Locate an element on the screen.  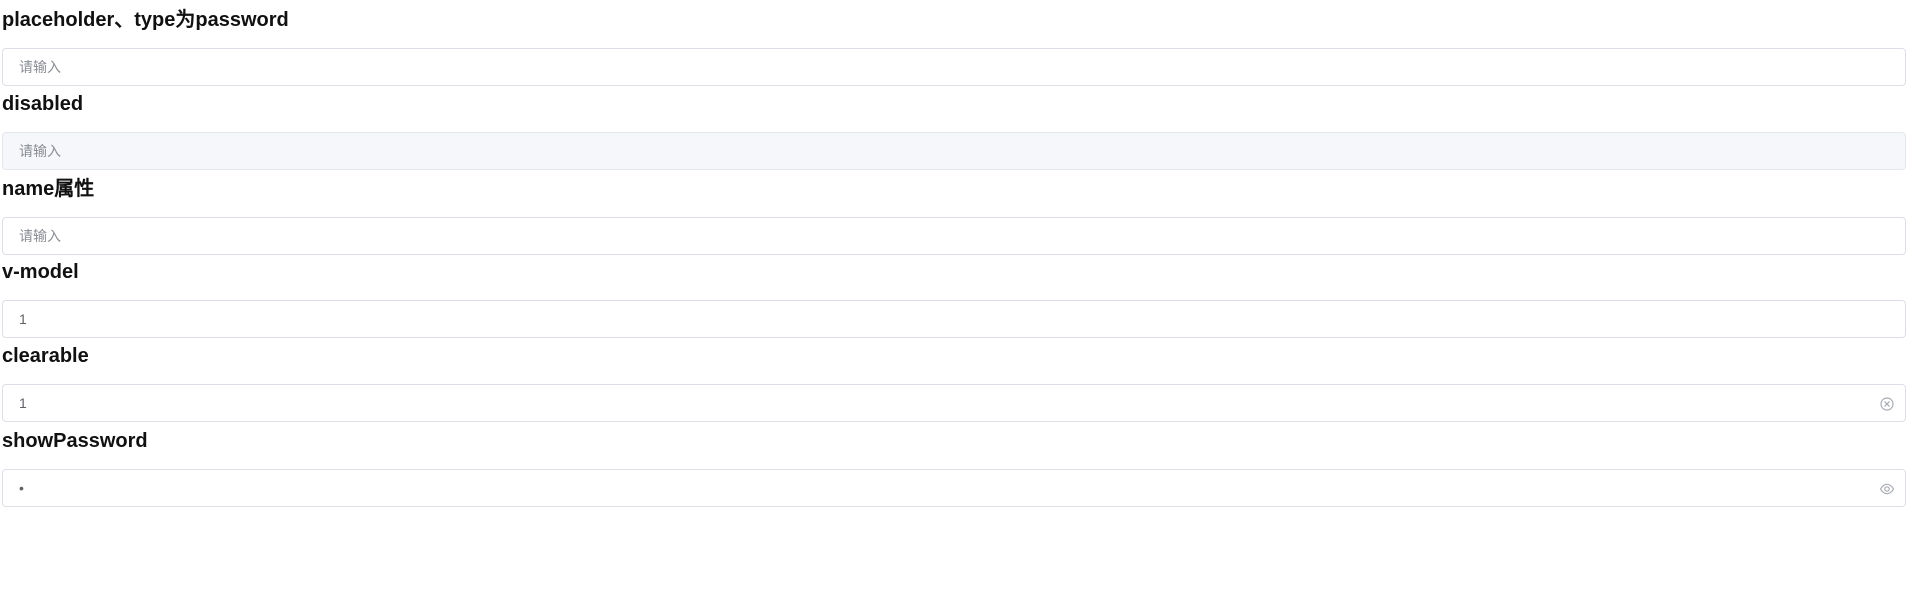
section-clearable: clearable is located at coordinates (954, 383).